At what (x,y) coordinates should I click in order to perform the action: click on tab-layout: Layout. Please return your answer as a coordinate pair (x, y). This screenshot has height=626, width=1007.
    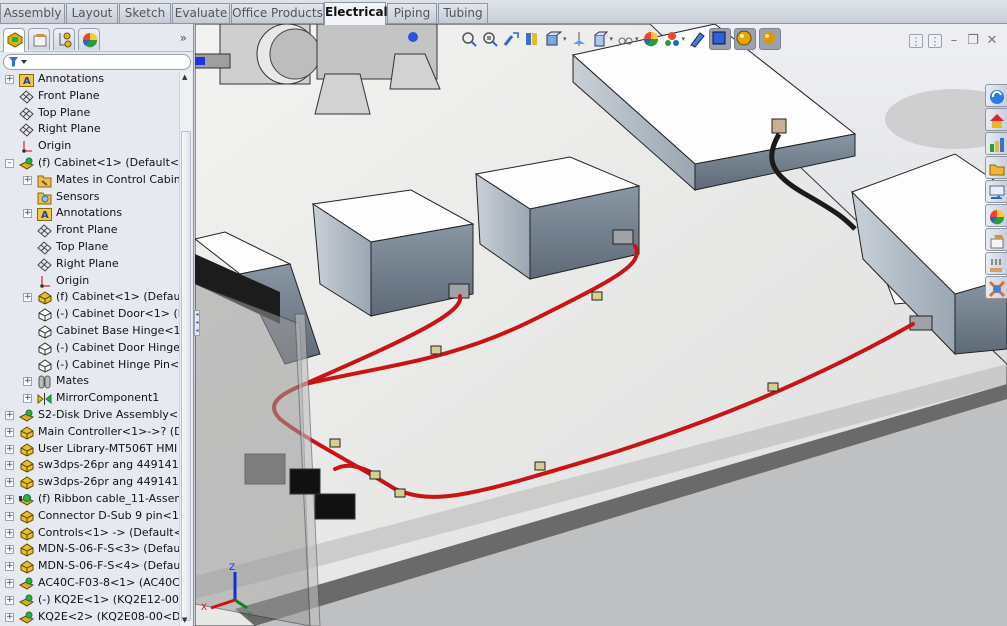
    Looking at the image, I should click on (92, 13).